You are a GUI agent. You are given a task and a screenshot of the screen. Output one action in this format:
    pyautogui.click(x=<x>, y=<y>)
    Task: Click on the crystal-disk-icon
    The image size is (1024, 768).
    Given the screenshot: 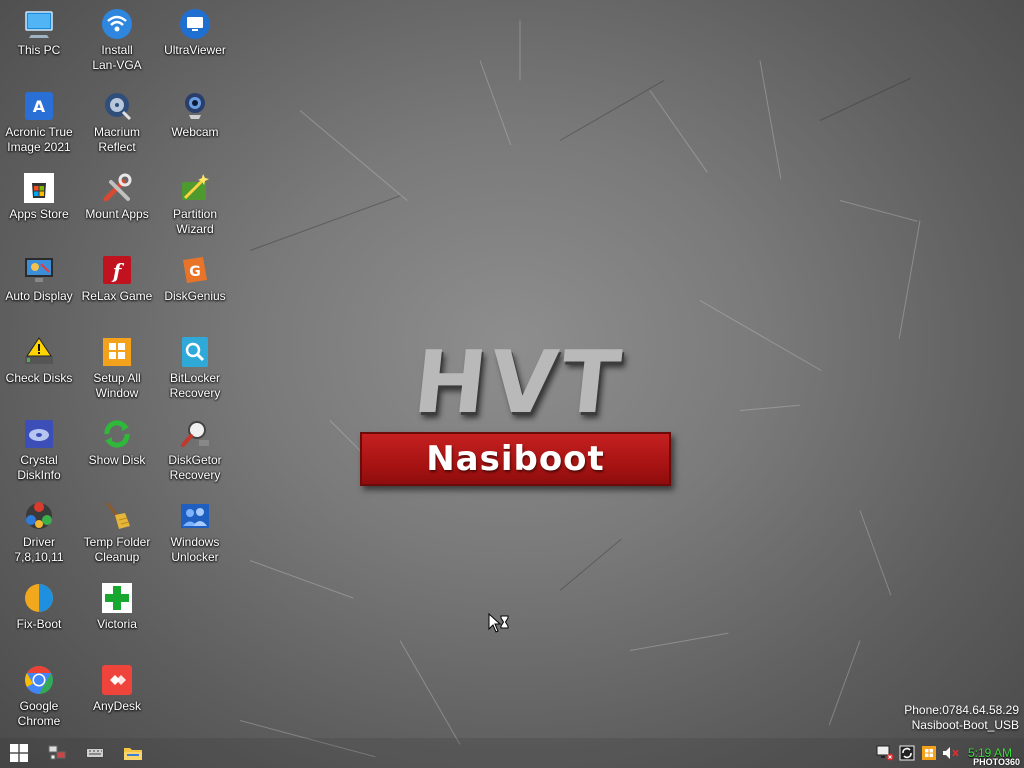 What is the action you would take?
    pyautogui.click(x=39, y=434)
    